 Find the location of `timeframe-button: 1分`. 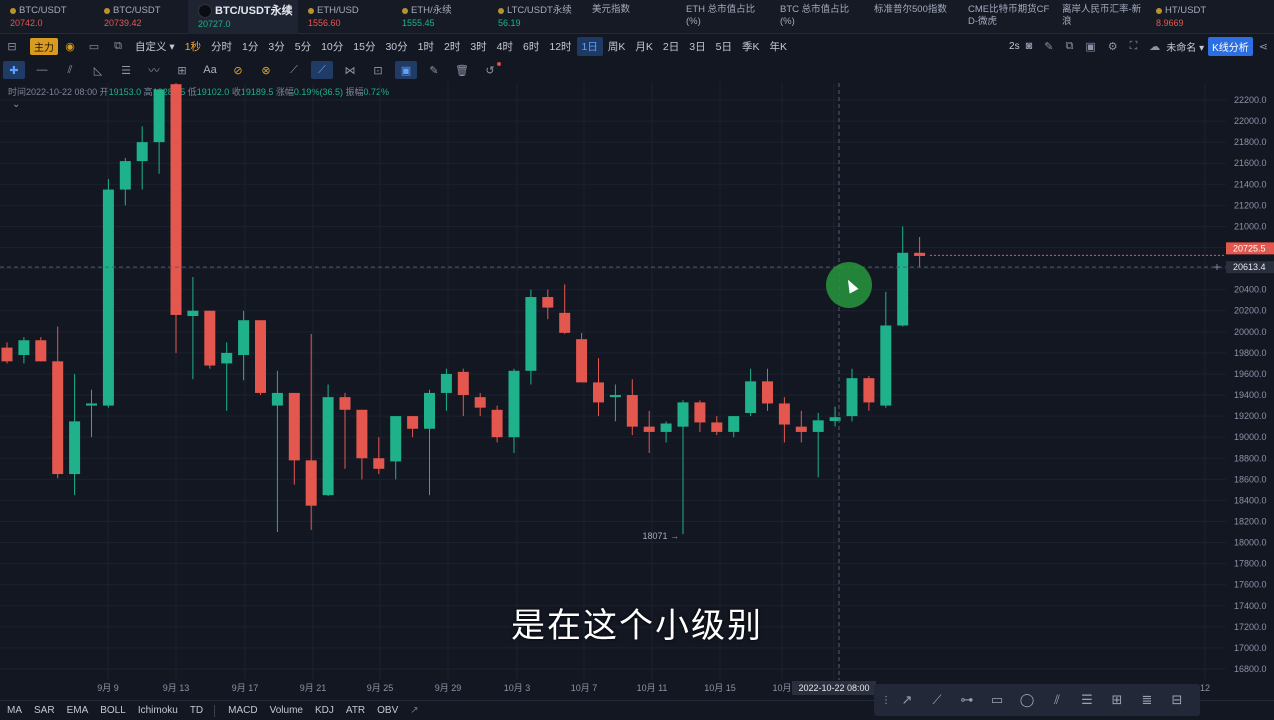

timeframe-button: 1分 is located at coordinates (250, 46).